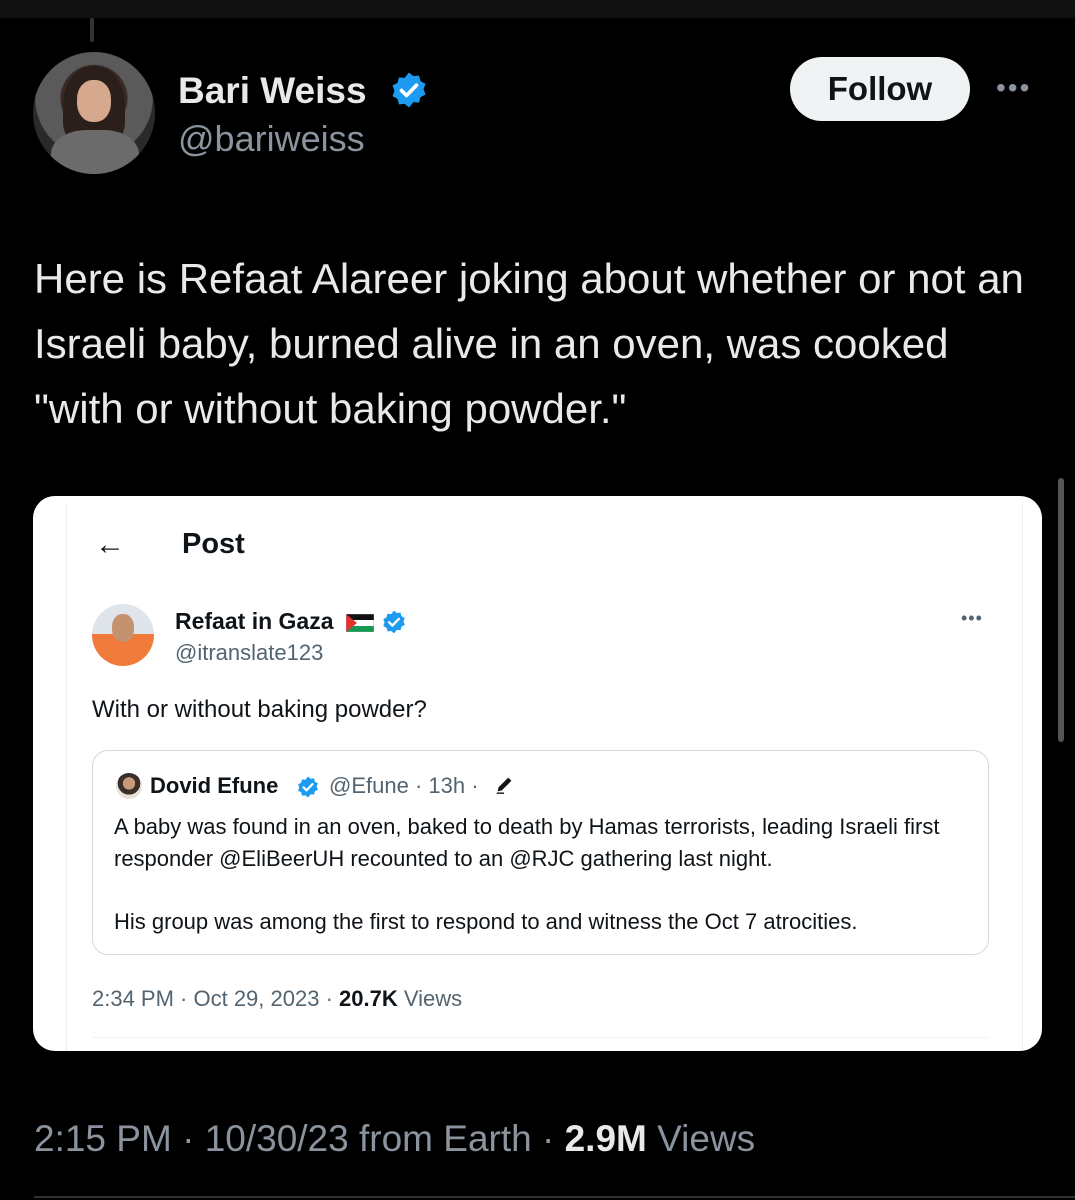 This screenshot has height=1200, width=1075. I want to click on thread-line, so click(92, 30).